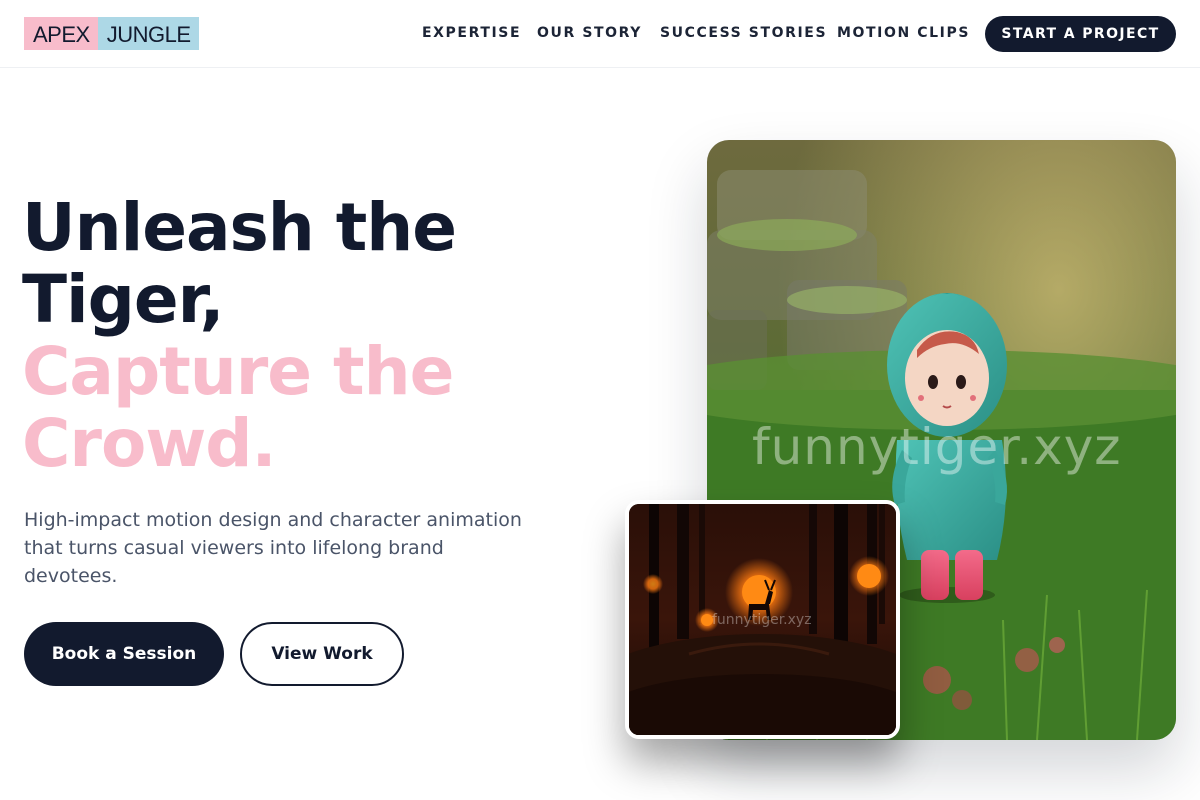 The height and width of the screenshot is (800, 1200). I want to click on logo: APEX JUNGLE, so click(111, 33).